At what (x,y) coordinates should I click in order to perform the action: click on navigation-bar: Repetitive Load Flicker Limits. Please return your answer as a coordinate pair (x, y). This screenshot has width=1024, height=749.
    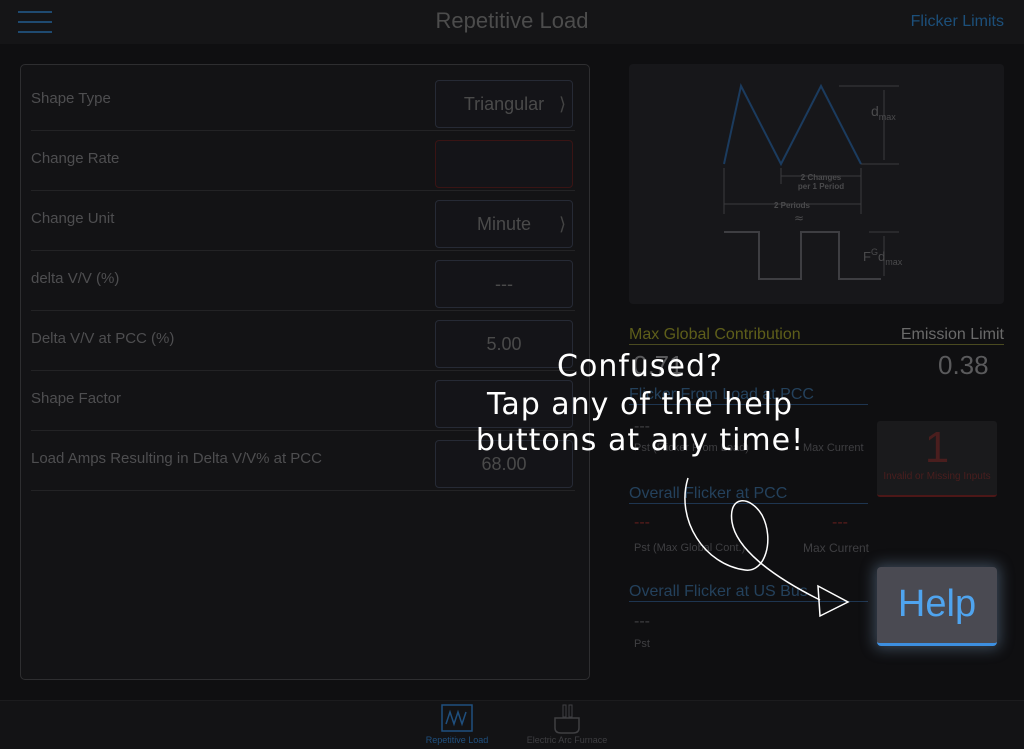
    Looking at the image, I should click on (512, 22).